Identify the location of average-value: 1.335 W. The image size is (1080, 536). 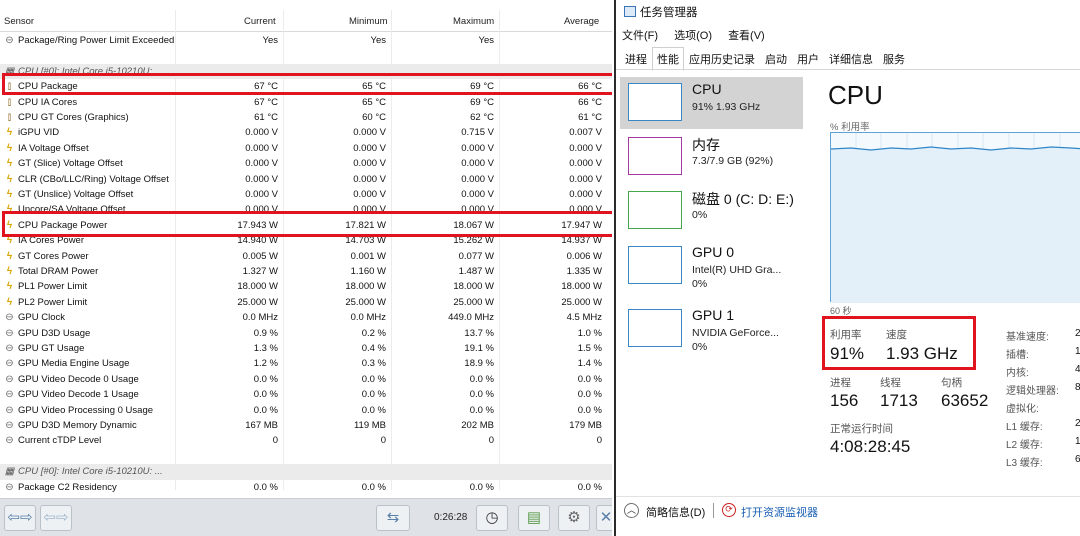
(584, 271).